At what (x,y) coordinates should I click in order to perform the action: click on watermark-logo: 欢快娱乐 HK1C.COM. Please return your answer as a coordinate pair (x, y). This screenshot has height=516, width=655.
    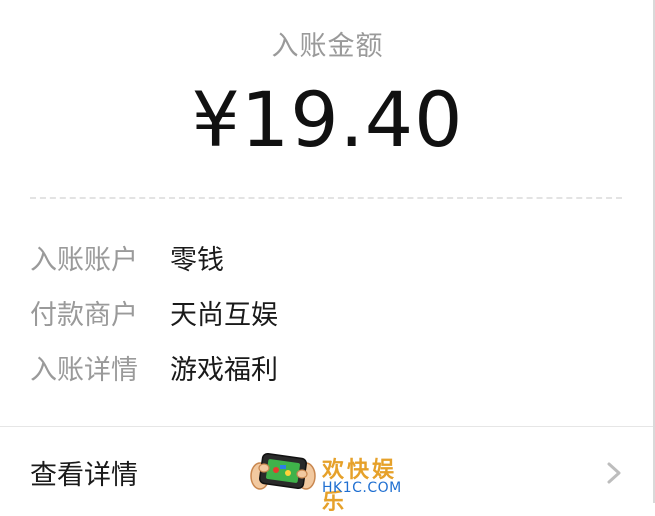
    Looking at the image, I should click on (335, 480).